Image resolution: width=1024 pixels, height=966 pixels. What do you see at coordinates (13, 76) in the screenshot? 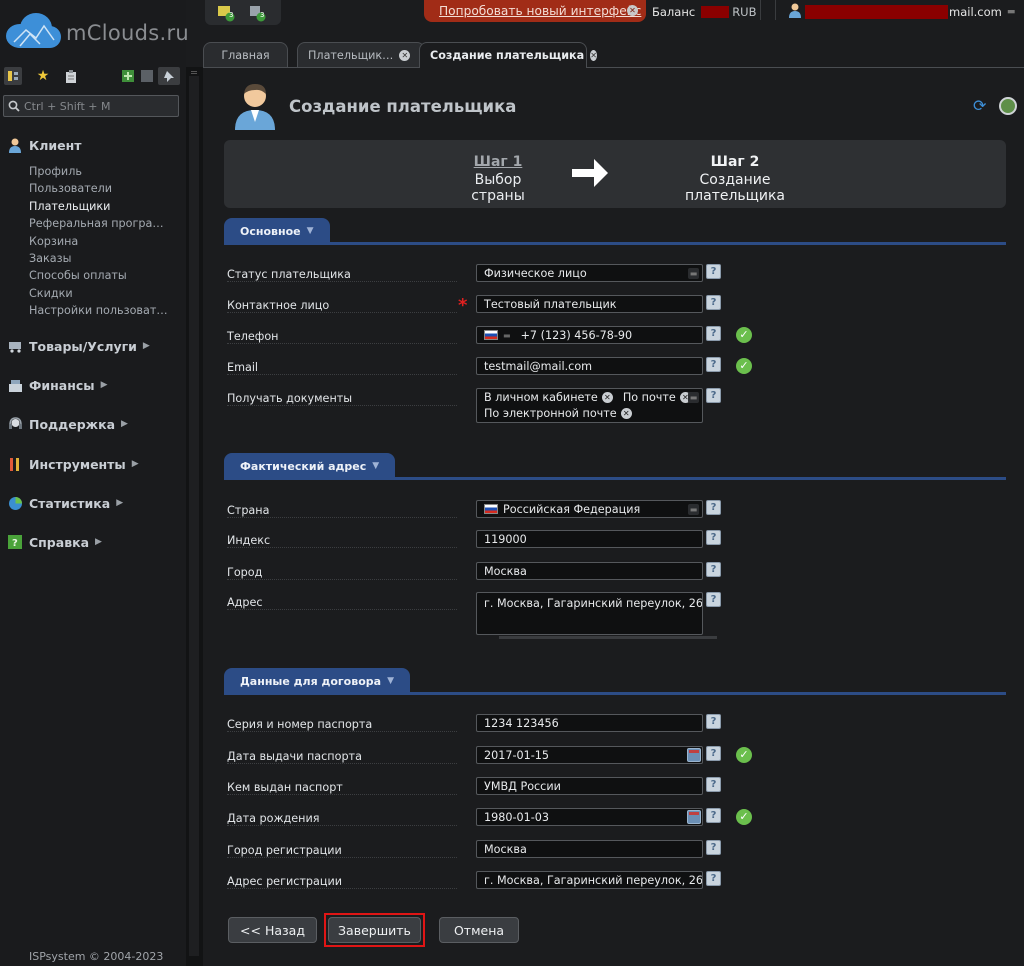
I see `tree-menu-icon` at bounding box center [13, 76].